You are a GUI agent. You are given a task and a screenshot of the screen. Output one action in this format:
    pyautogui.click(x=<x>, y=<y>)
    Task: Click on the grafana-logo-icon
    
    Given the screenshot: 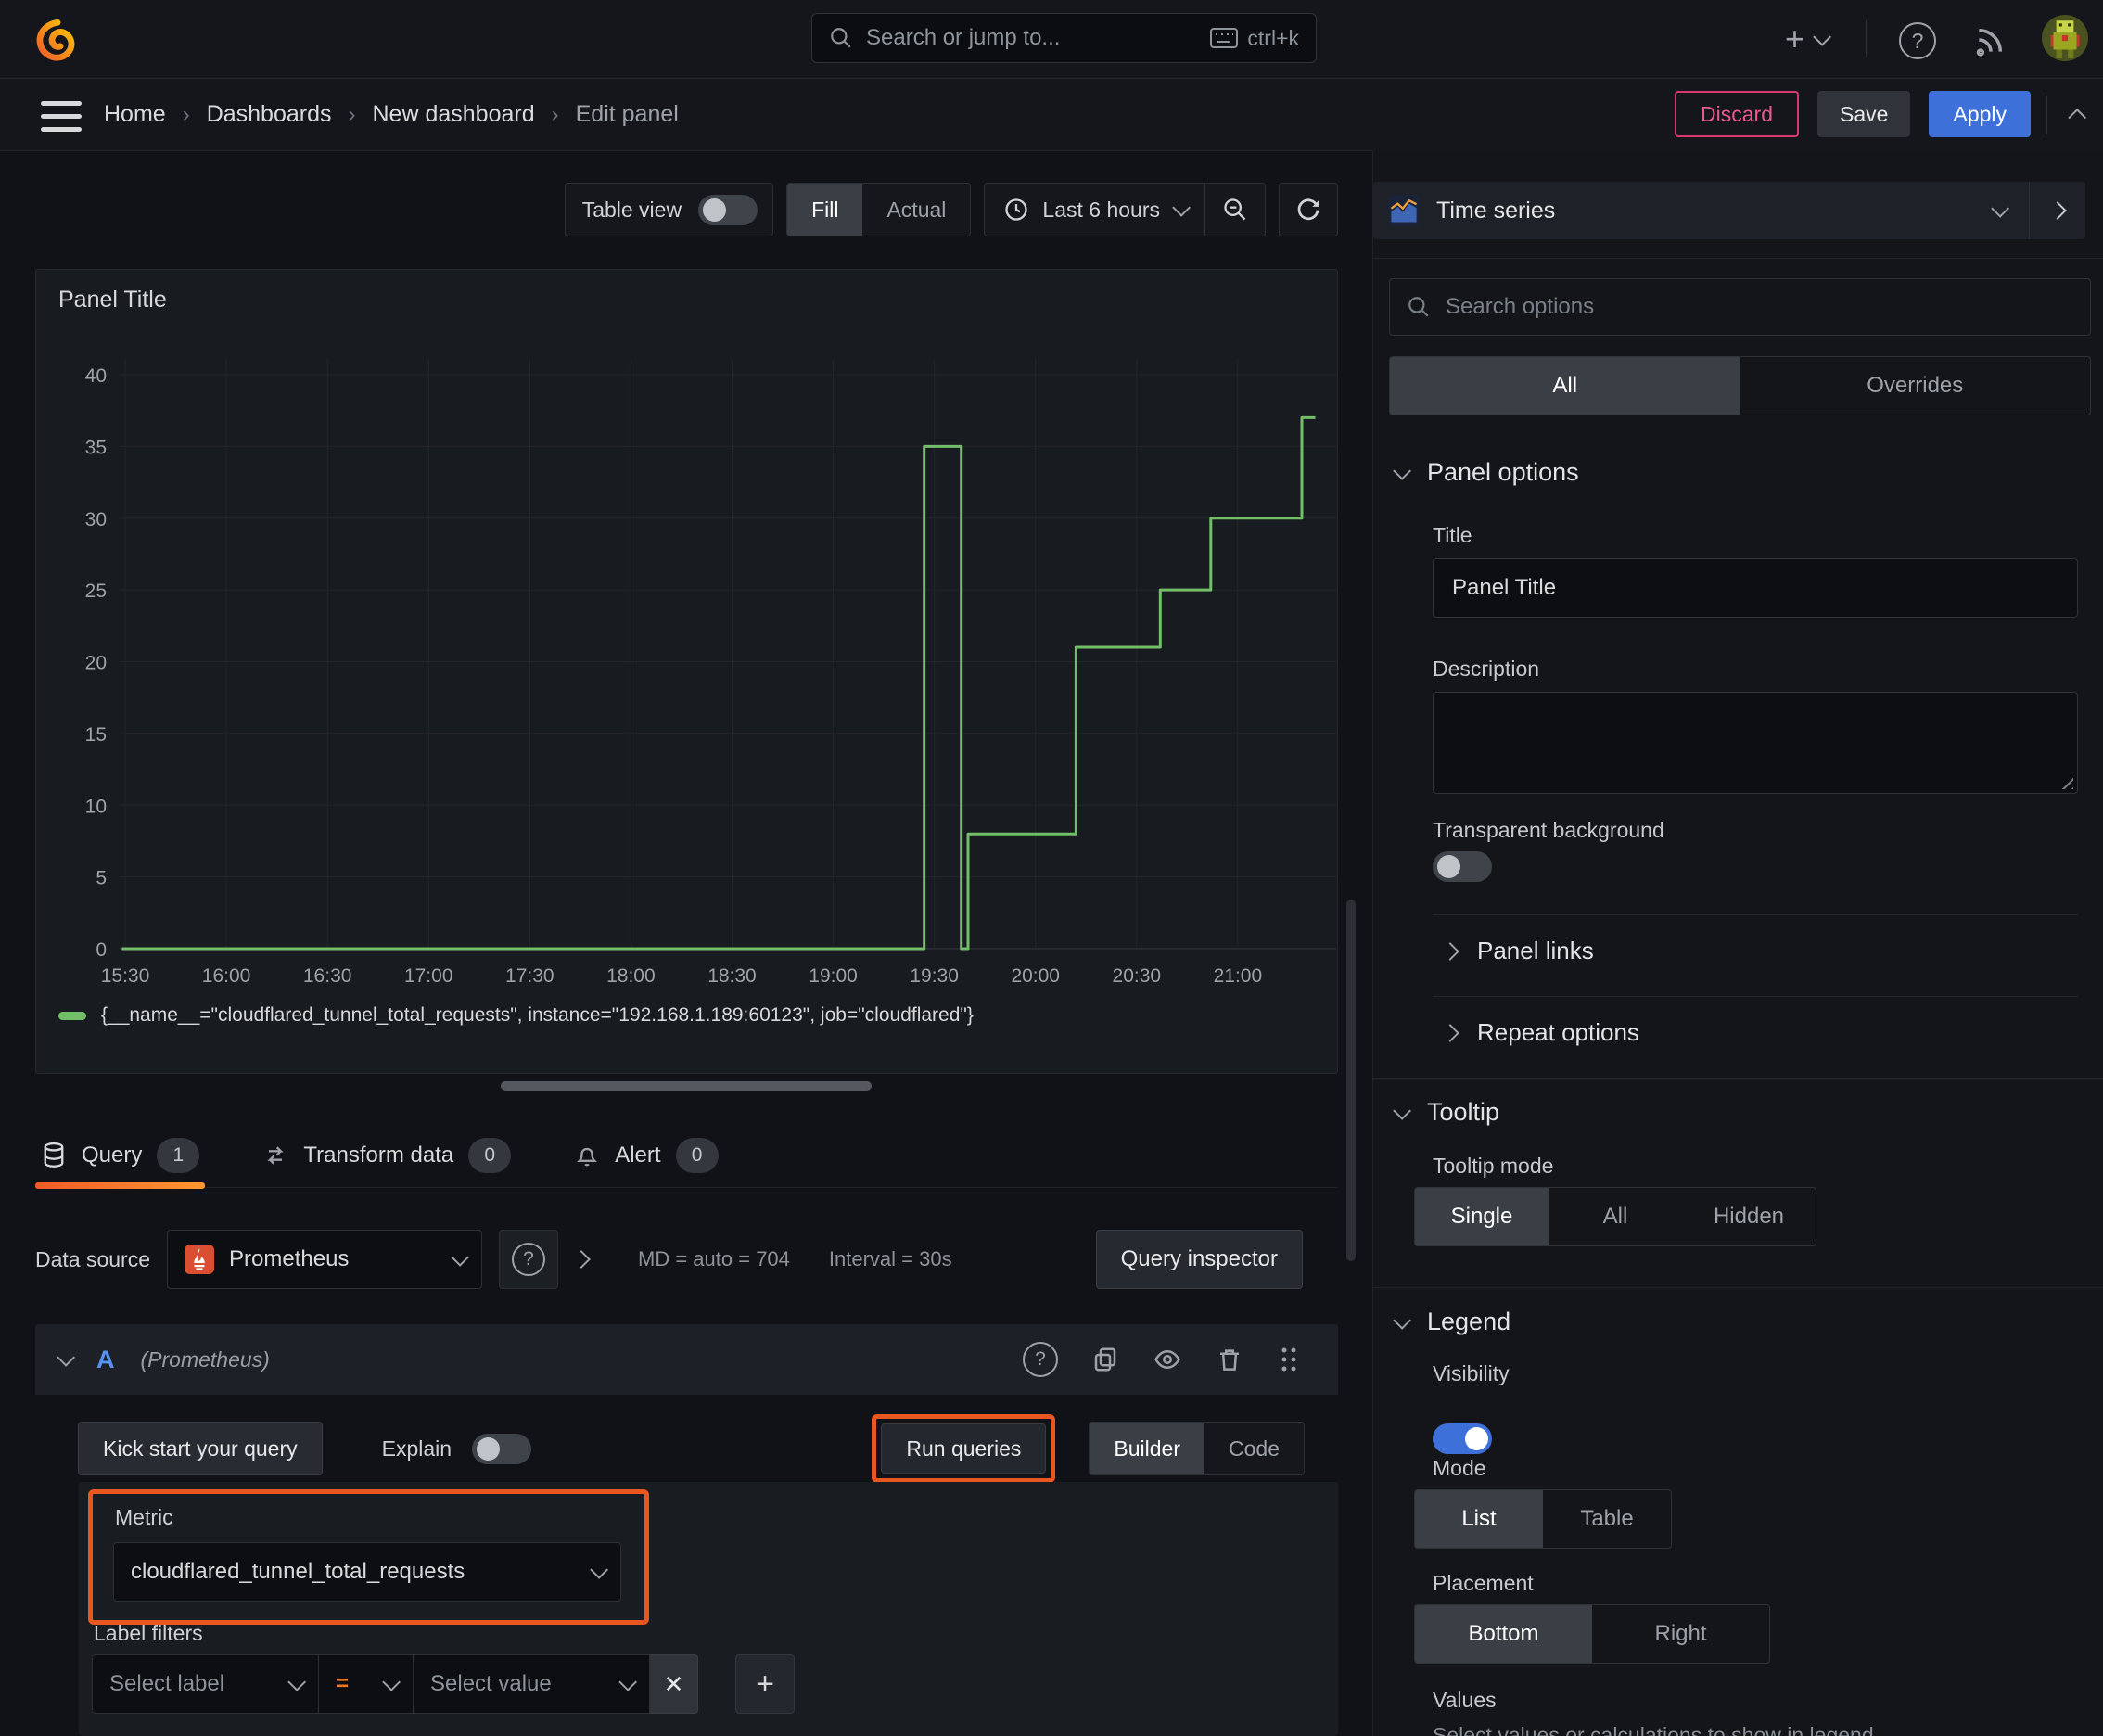 What is the action you would take?
    pyautogui.click(x=56, y=41)
    